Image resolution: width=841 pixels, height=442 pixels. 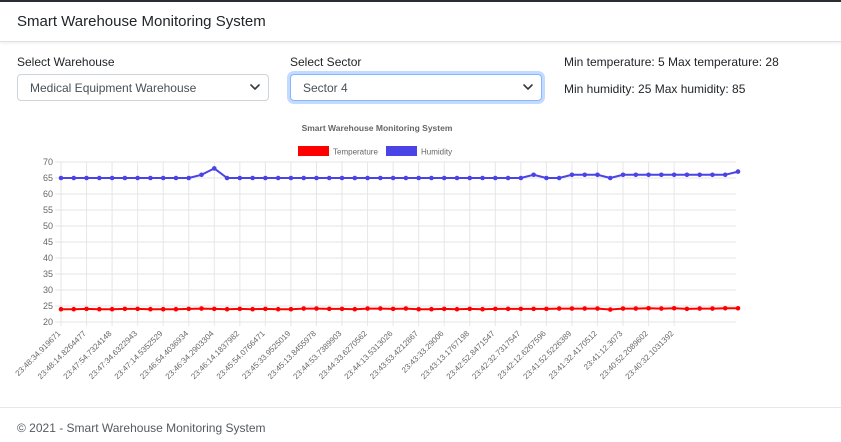 I want to click on legend-label-temperature: Temperature, so click(x=355, y=152).